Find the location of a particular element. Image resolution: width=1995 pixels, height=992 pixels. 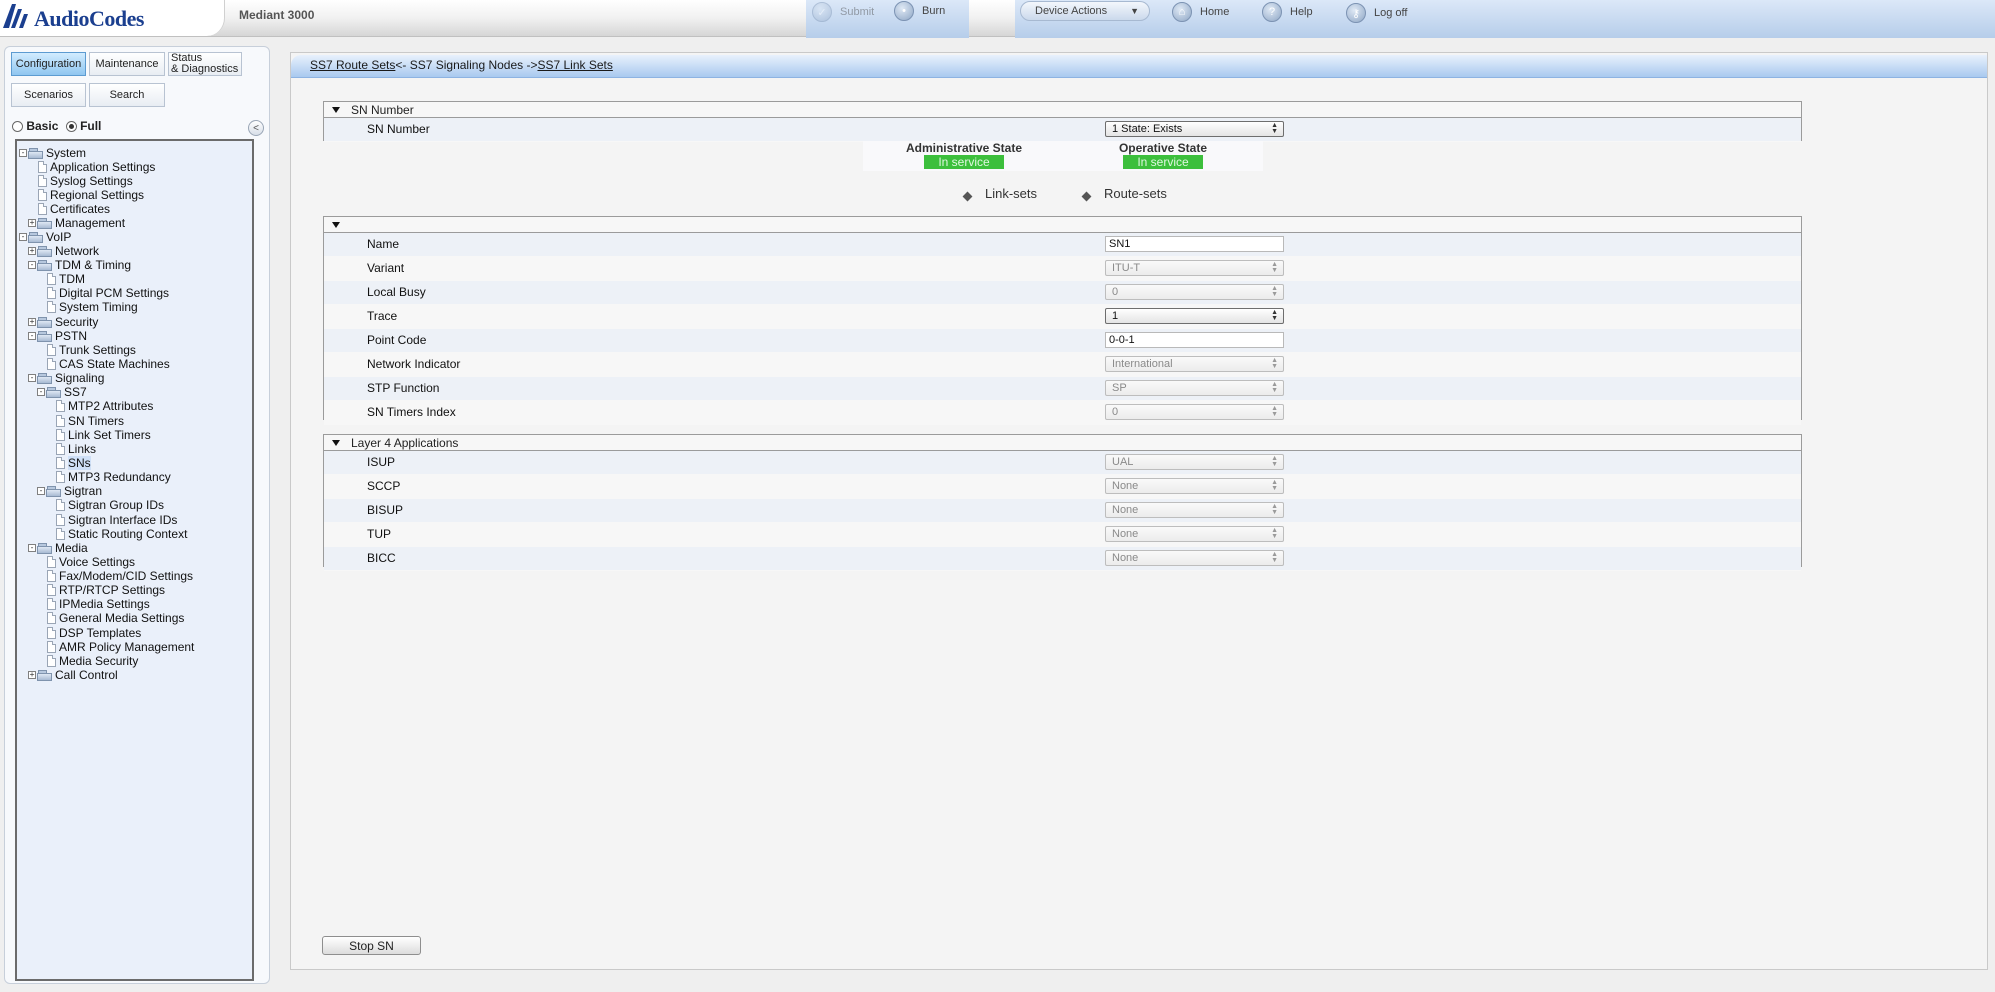

layer4-row-sccp: SCCP None ▲ ▼ is located at coordinates (1062, 487).